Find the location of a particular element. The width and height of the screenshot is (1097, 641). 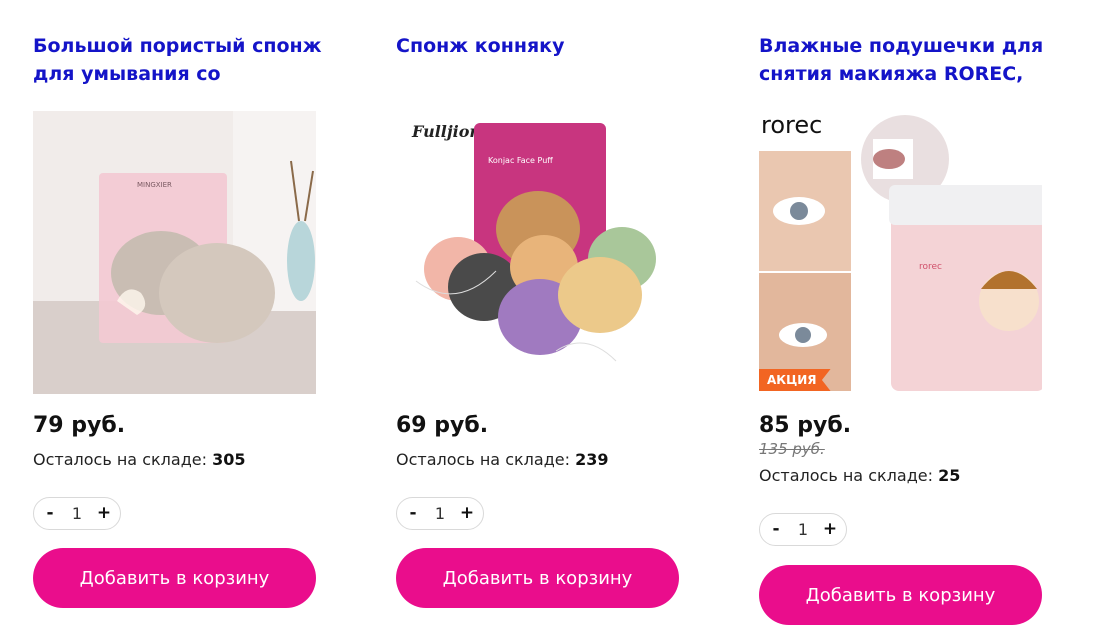

old-price: 135 руб. is located at coordinates (792, 449).